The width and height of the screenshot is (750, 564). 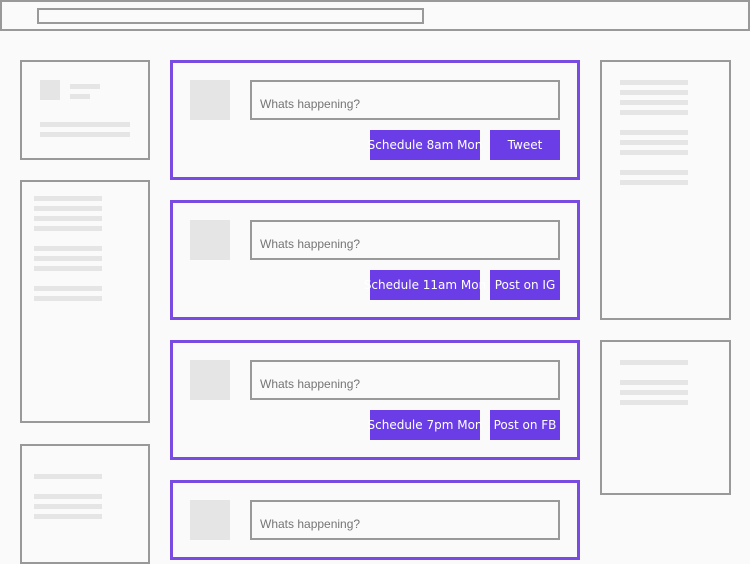 I want to click on schedule-button: Schedule 11am Mon, so click(x=425, y=285).